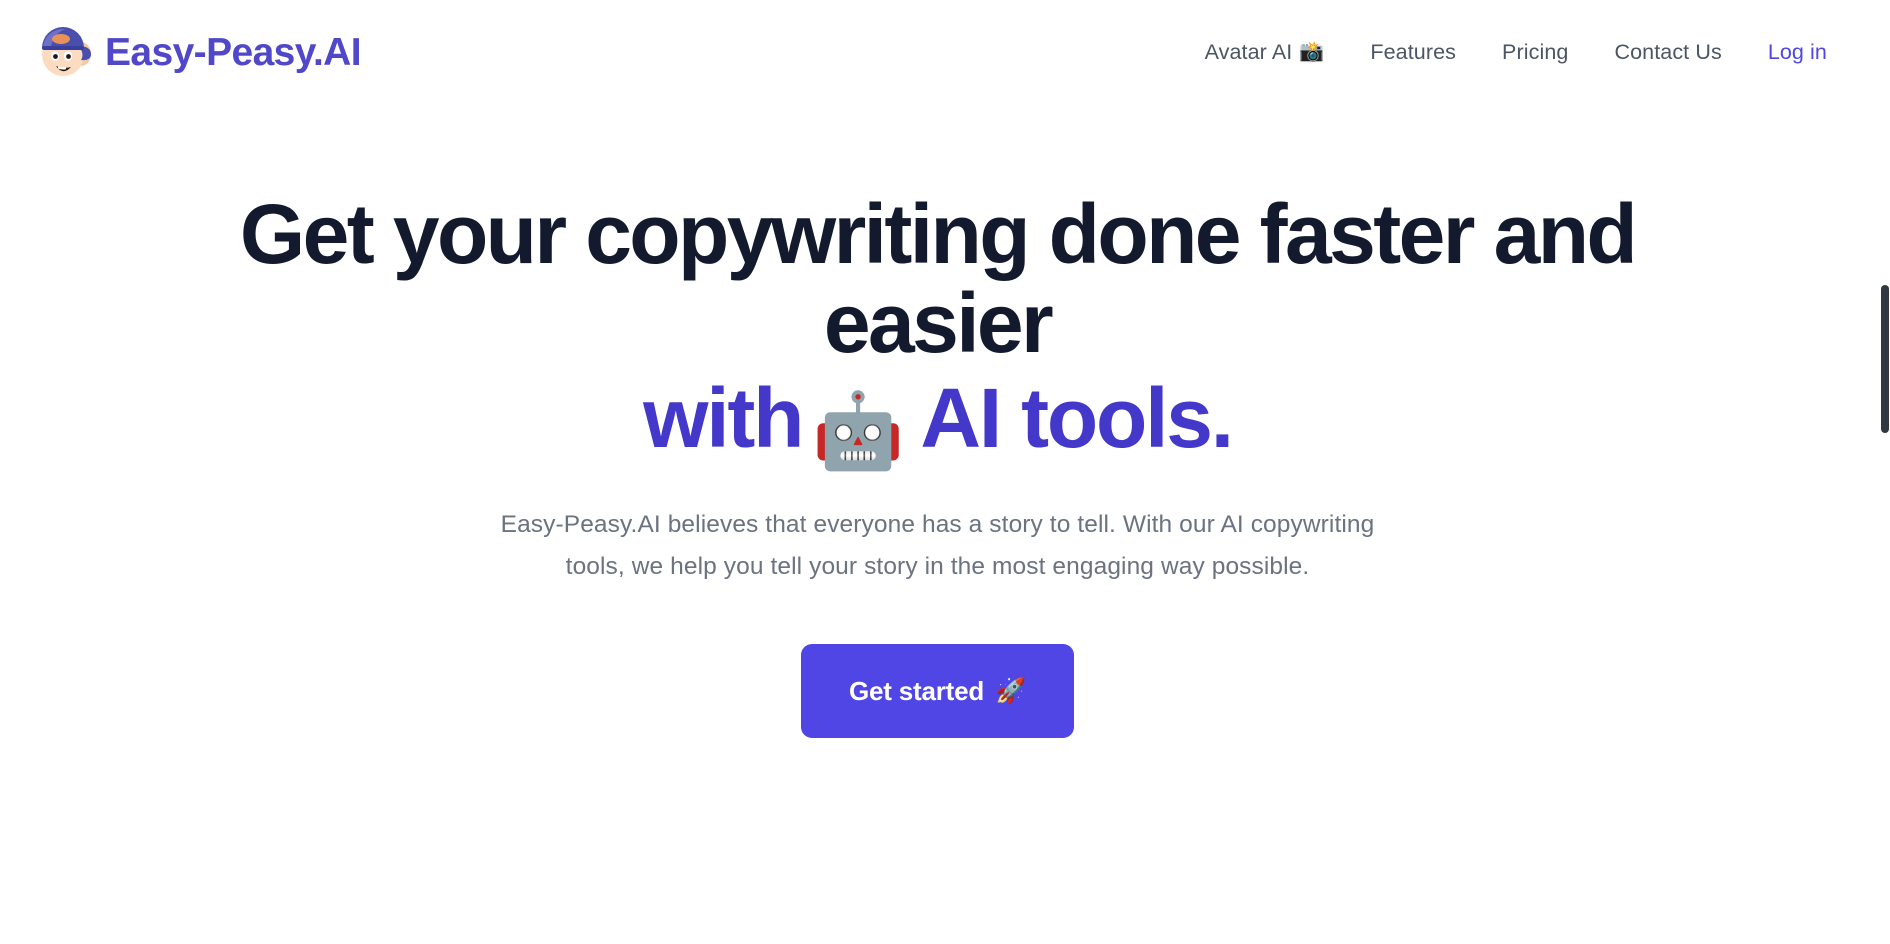 This screenshot has width=1890, height=944. I want to click on nav-item-log-in: Log in, so click(1793, 52).